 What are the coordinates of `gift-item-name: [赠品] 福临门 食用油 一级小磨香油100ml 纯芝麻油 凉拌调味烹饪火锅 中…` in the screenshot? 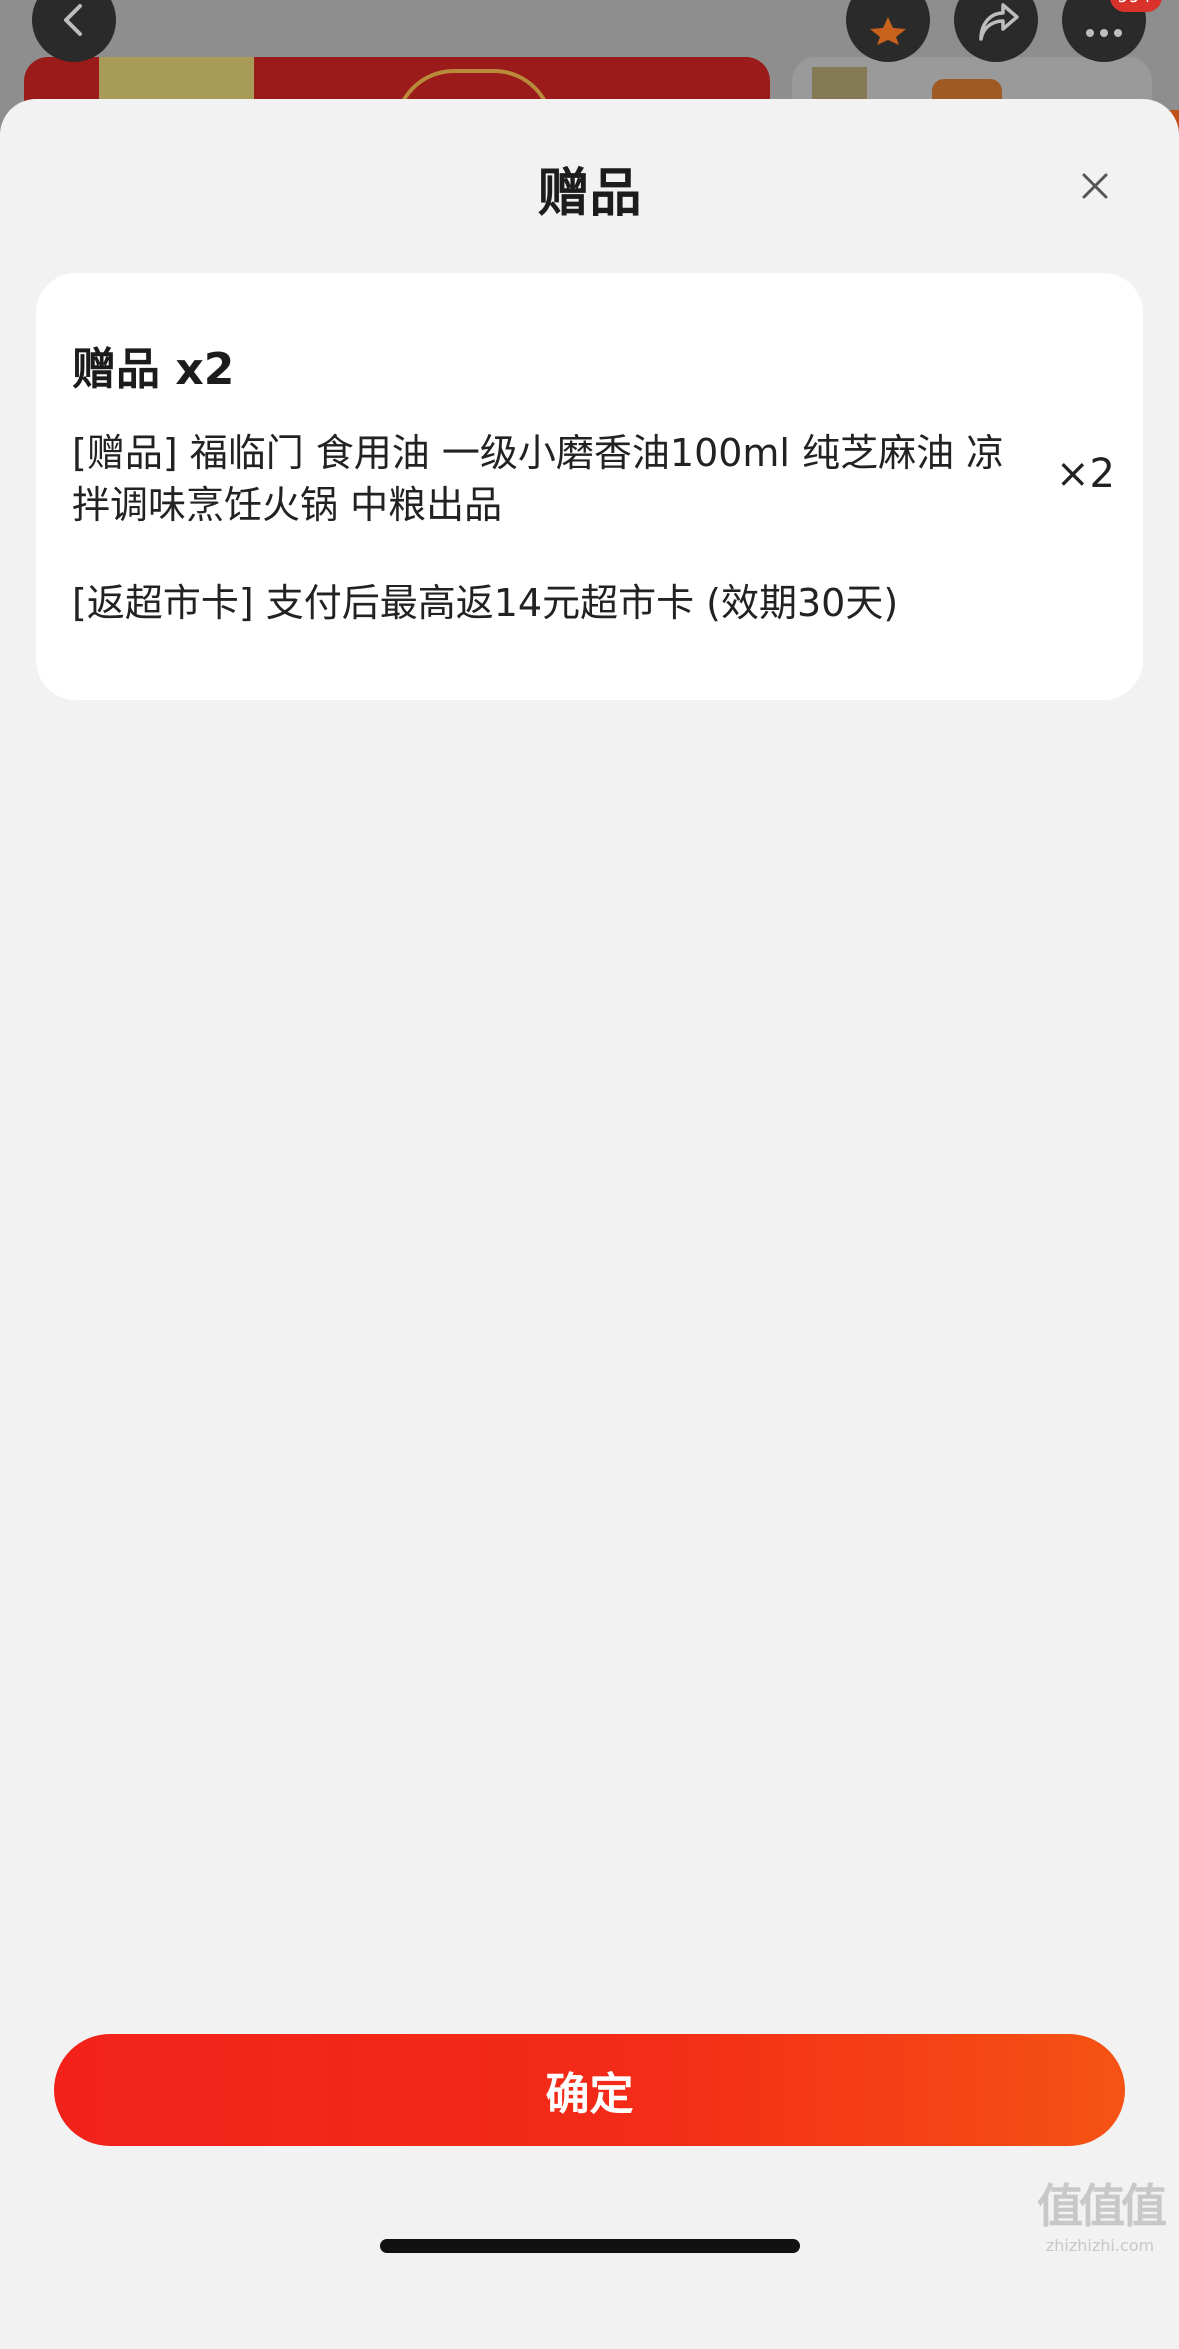 It's located at (538, 479).